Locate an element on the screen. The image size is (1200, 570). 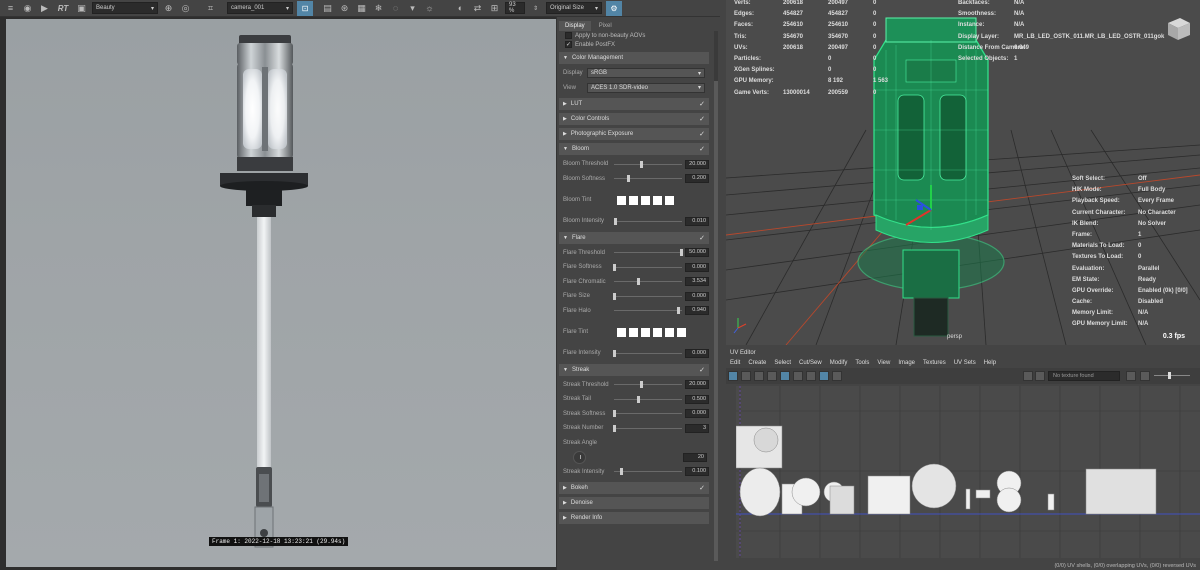
settings-scrollbar is located at coordinates (716, 296).